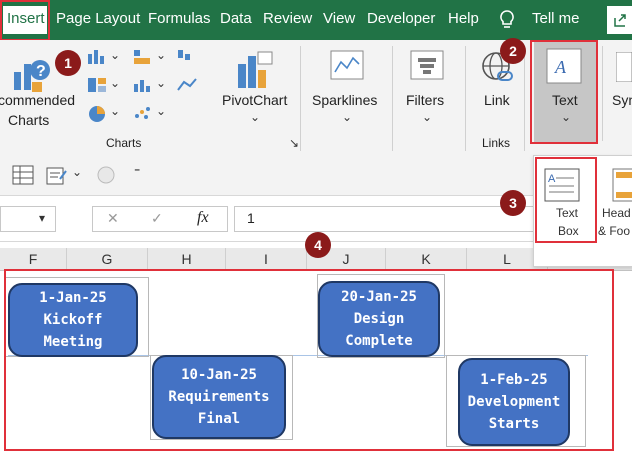  I want to click on hierarchy-chart-icon, so click(97, 87).